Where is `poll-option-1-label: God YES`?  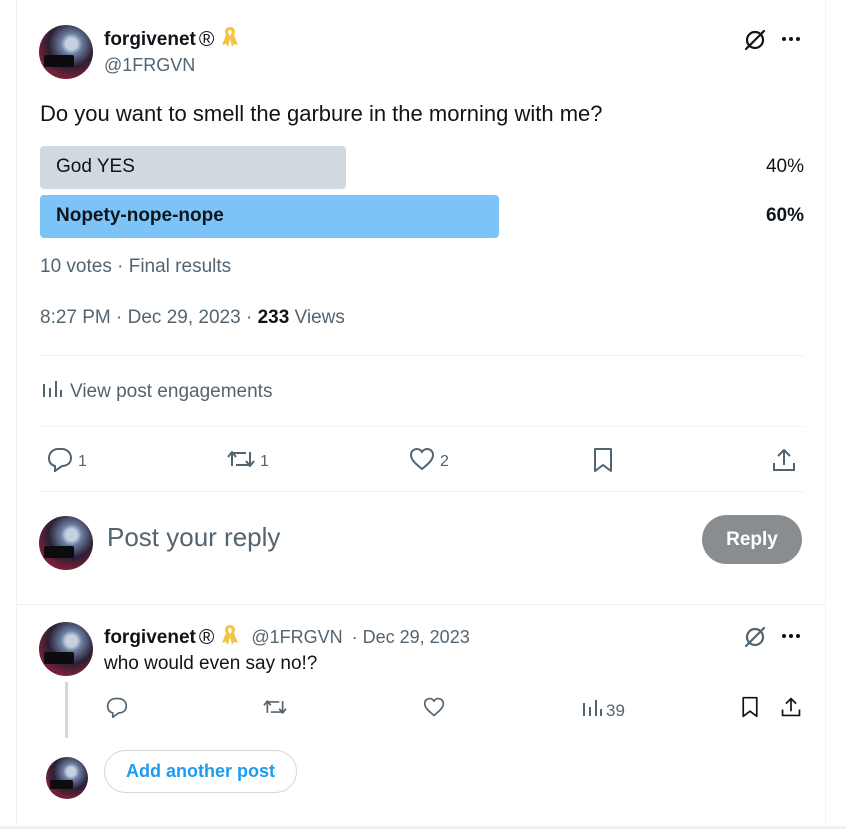
poll-option-1-label: God YES is located at coordinates (95, 166).